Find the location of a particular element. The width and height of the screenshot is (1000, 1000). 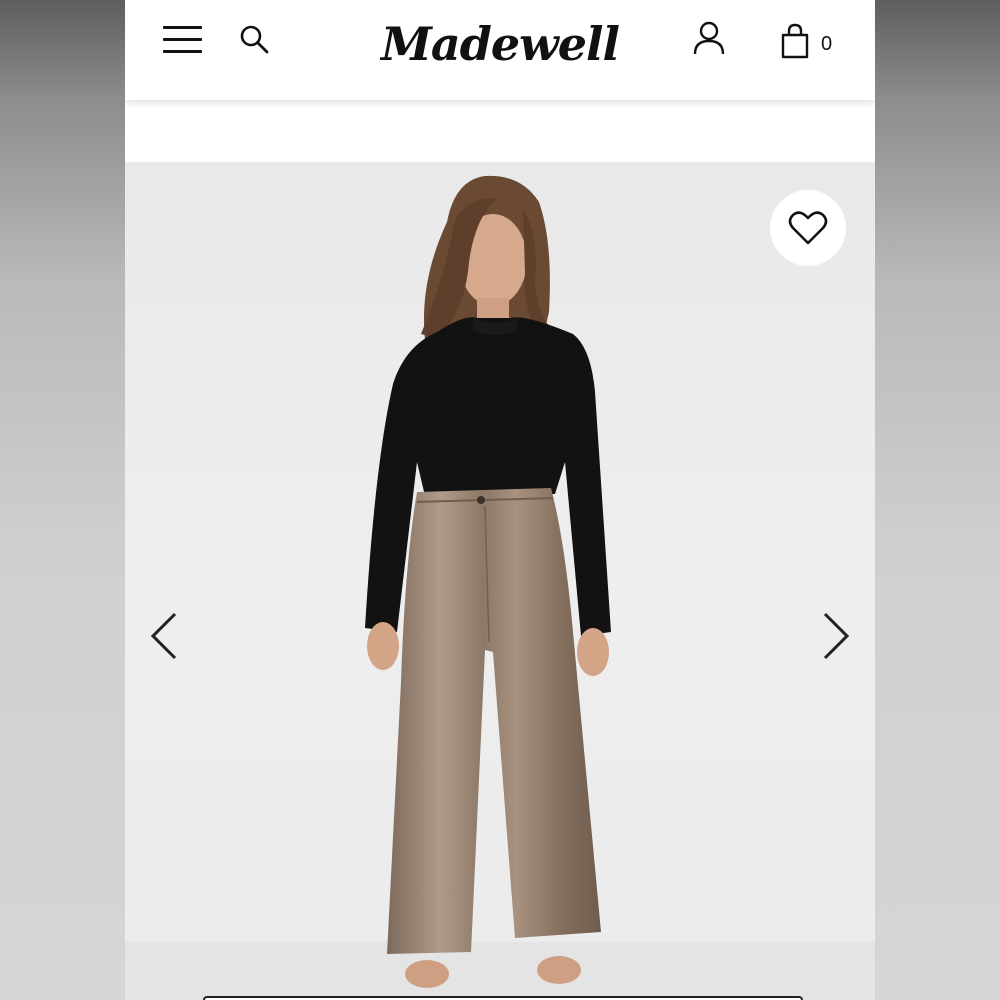

search-button is located at coordinates (255, 40).